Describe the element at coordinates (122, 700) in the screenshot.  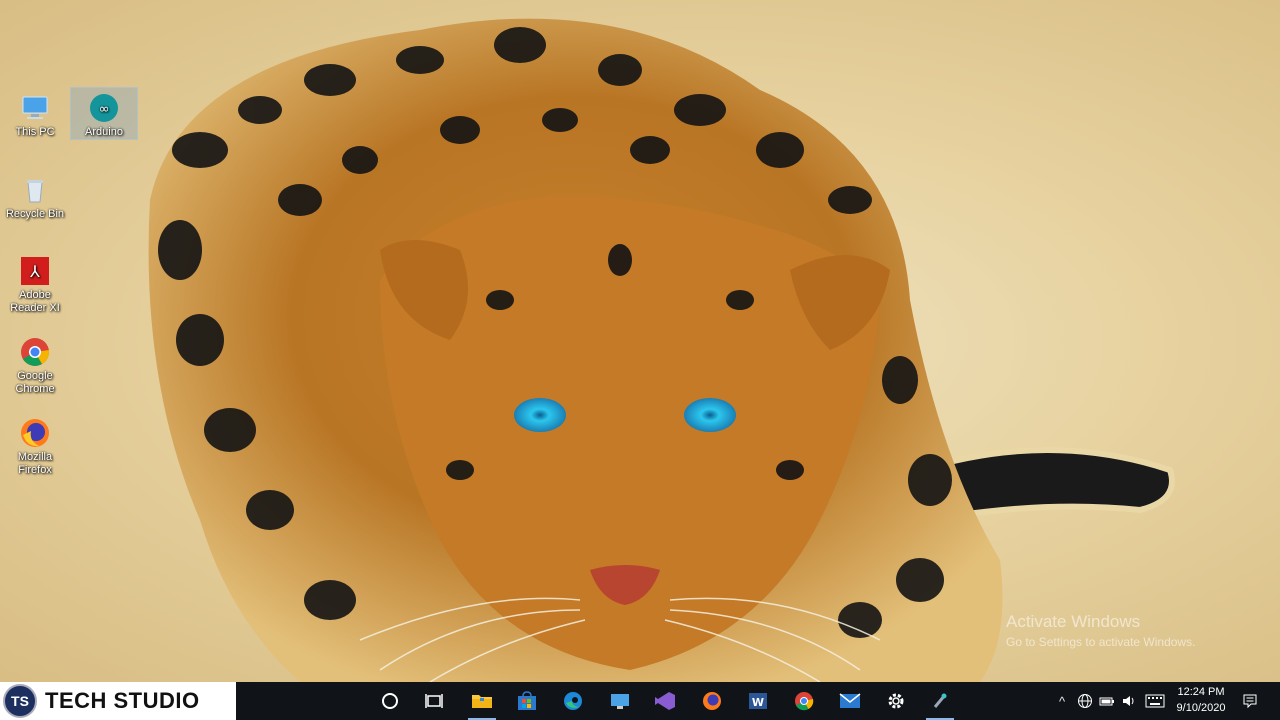
I see `tech-studio-name: TECH STUDIO` at that location.